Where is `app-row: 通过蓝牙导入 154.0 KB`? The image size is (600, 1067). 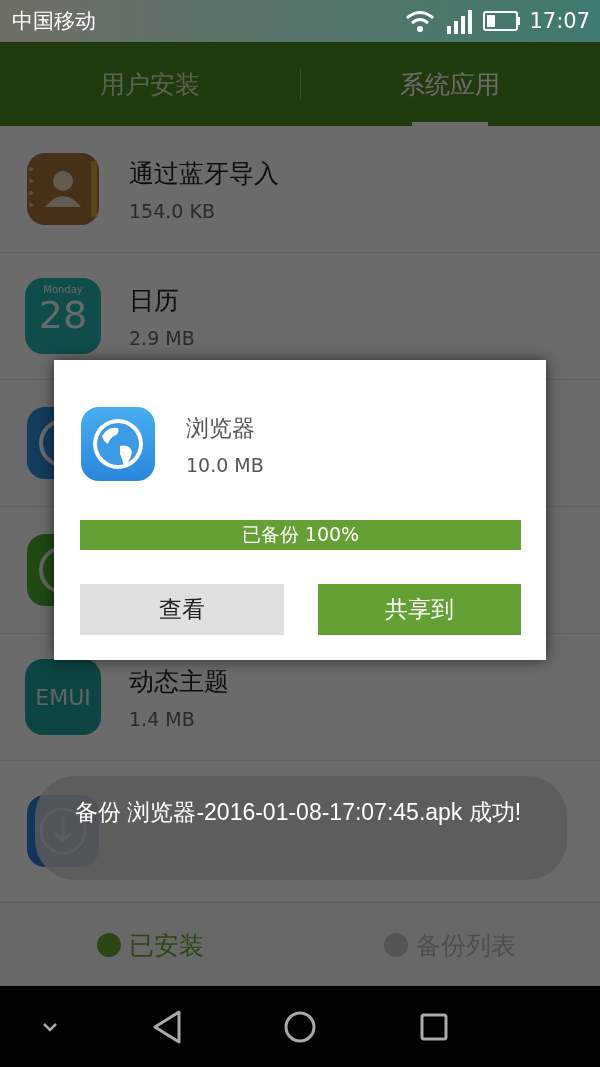 app-row: 通过蓝牙导入 154.0 KB is located at coordinates (300, 189).